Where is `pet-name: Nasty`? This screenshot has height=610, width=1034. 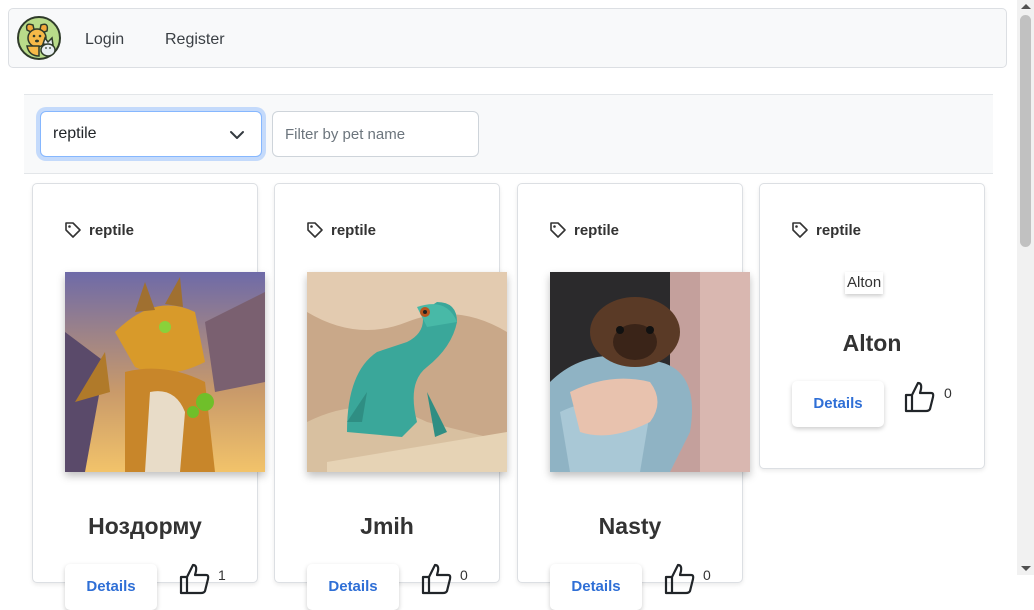
pet-name: Nasty is located at coordinates (630, 526).